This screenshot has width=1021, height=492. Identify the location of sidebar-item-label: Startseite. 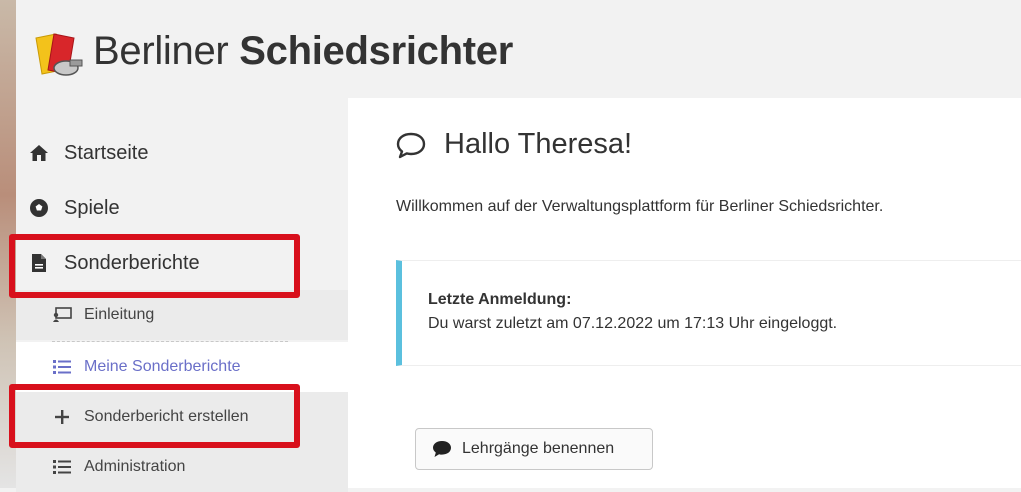
(106, 152).